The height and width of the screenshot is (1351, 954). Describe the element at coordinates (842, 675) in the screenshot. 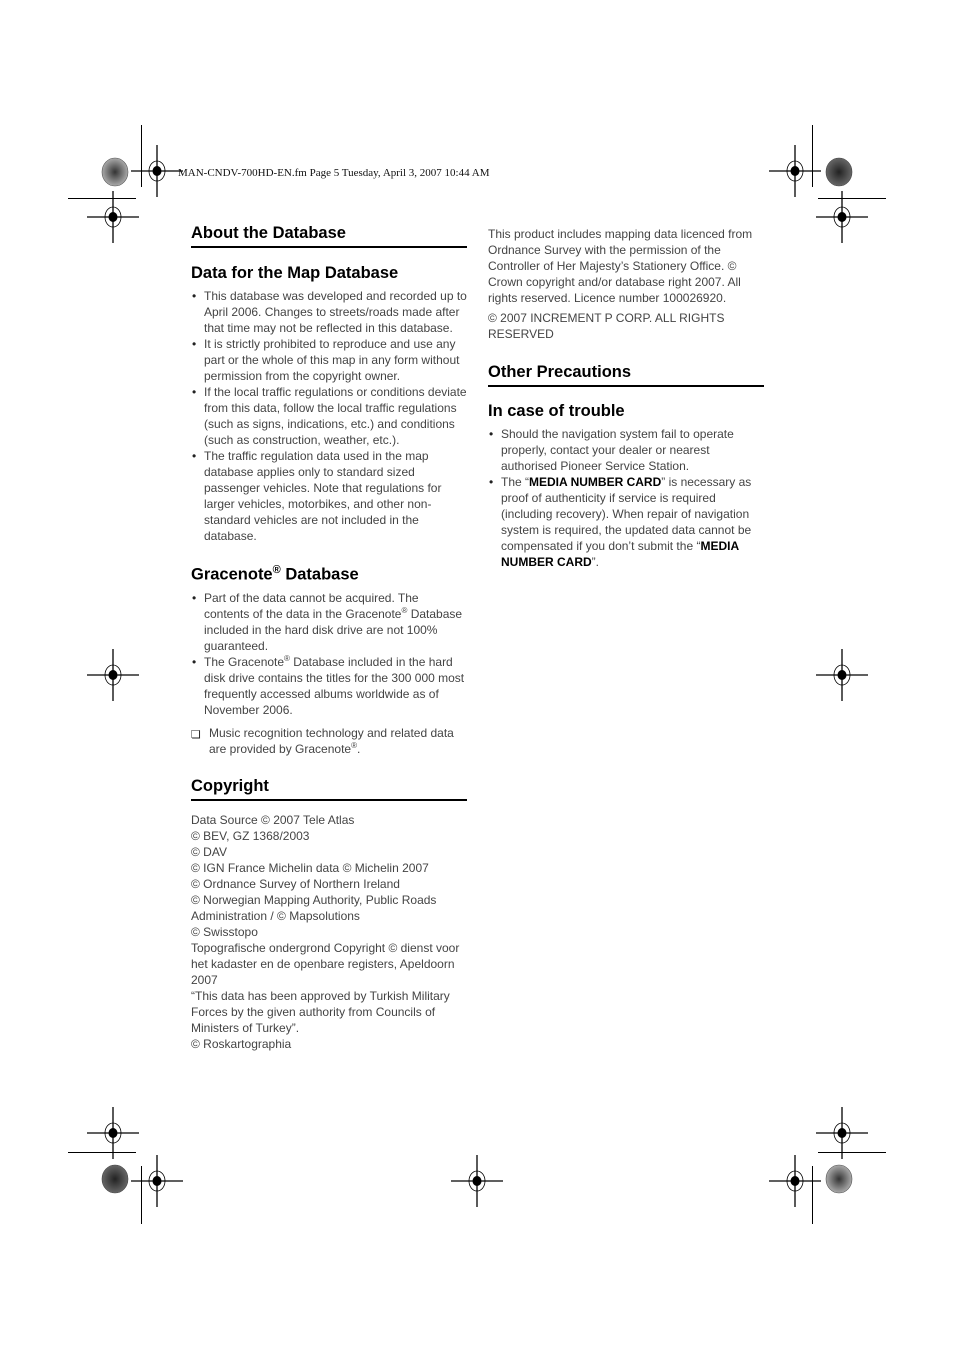

I see `target-right-middle` at that location.